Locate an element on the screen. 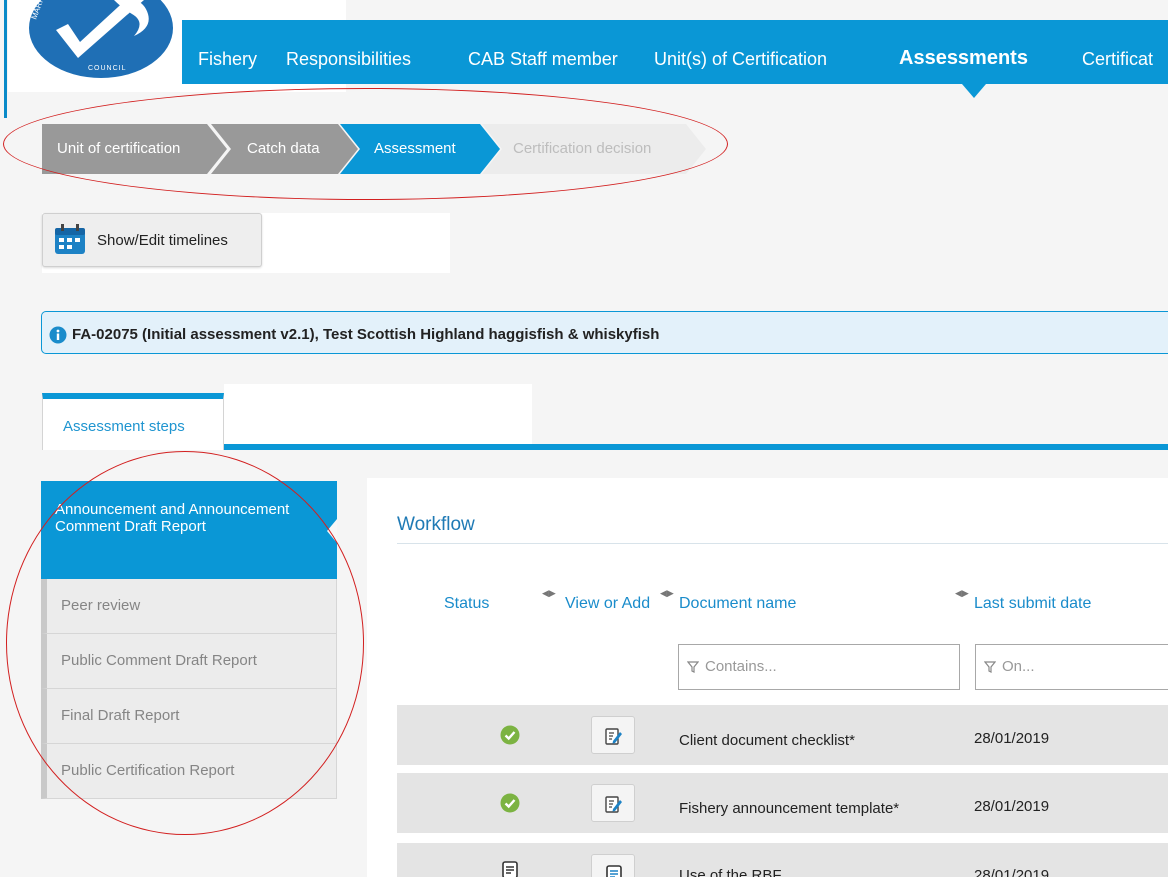  nav-item-cab-staff-member: CAB Staff member is located at coordinates (543, 59).